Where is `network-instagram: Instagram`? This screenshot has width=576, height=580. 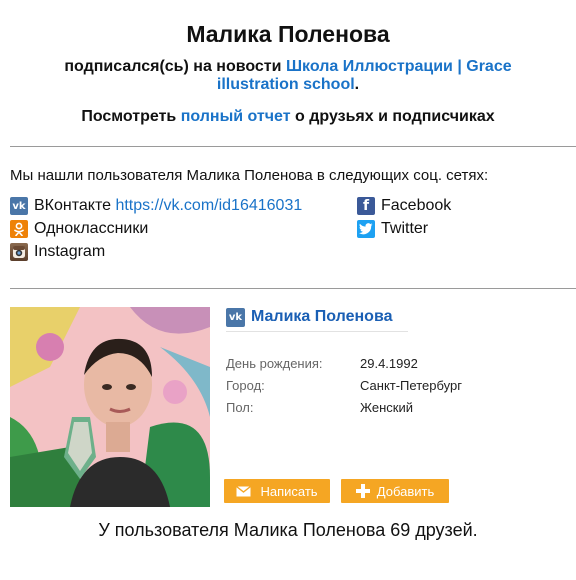 network-instagram: Instagram is located at coordinates (183, 252).